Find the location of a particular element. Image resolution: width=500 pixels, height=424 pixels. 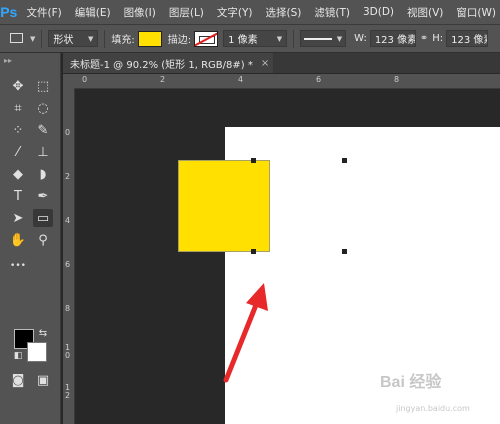

watermark-url: jingyan.baidu.com is located at coordinates (433, 408).